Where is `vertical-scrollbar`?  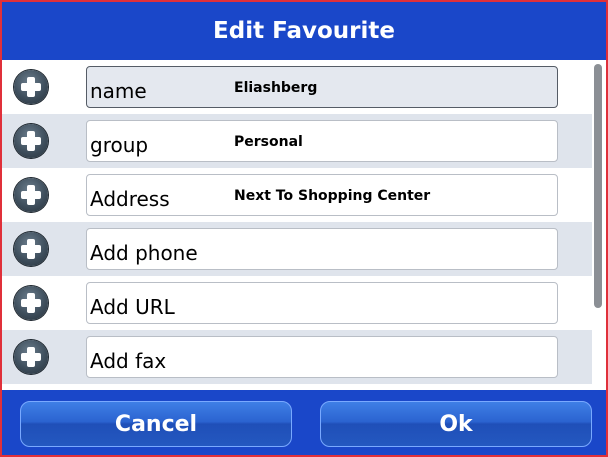 vertical-scrollbar is located at coordinates (599, 225).